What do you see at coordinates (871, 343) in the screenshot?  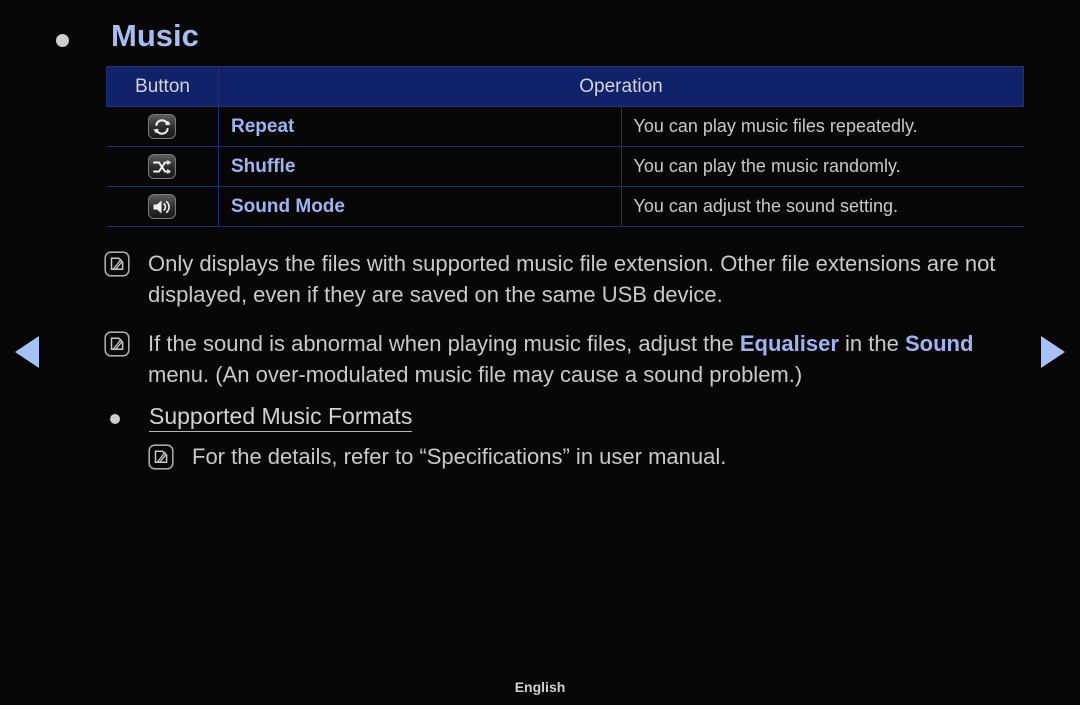 I see `note-text-part2: in the` at bounding box center [871, 343].